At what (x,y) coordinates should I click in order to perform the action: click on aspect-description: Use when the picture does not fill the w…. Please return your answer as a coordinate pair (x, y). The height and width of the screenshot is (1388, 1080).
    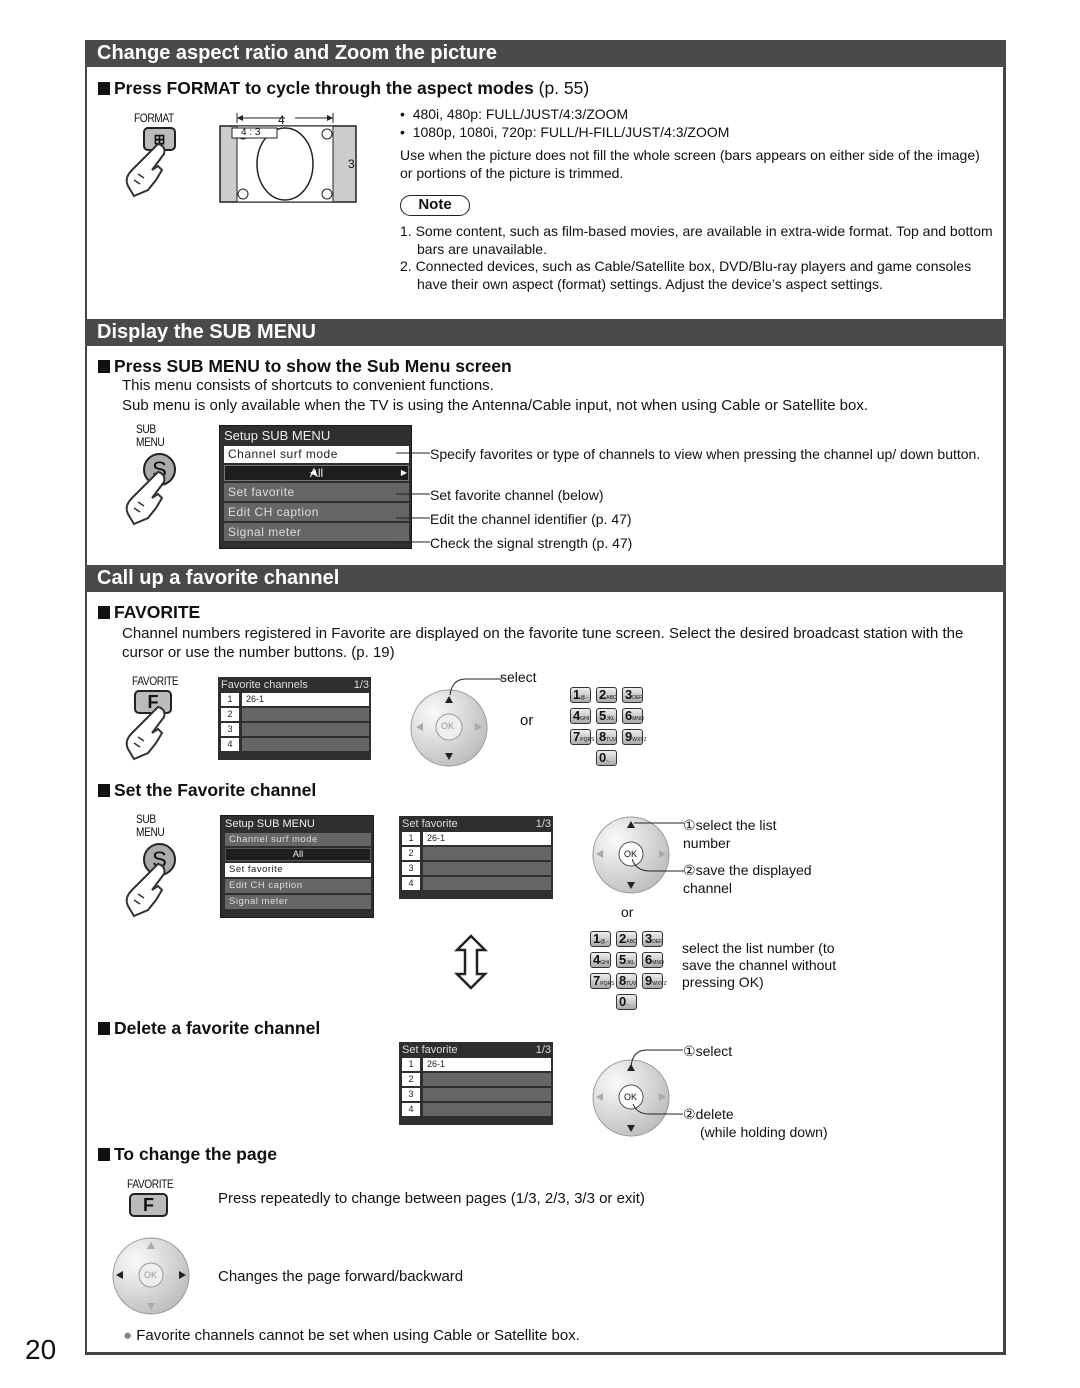
    Looking at the image, I should click on (690, 164).